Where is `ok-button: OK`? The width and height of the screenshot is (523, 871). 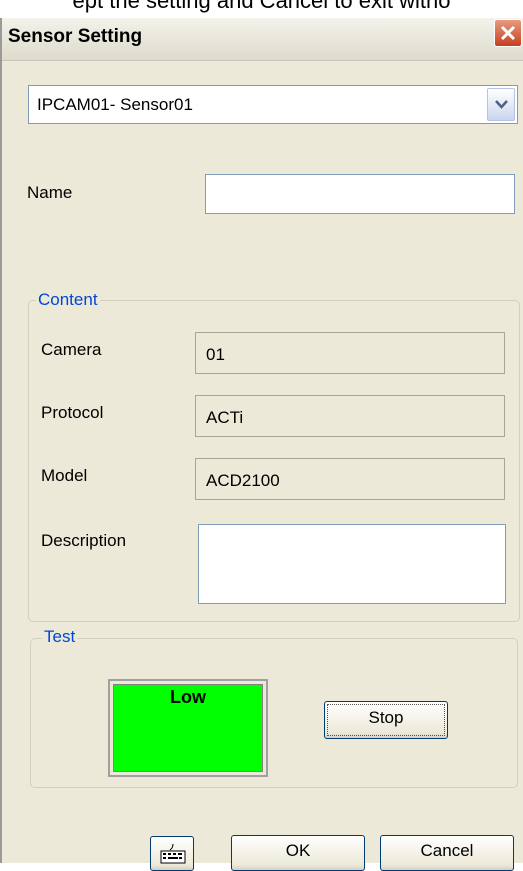
ok-button: OK is located at coordinates (298, 853).